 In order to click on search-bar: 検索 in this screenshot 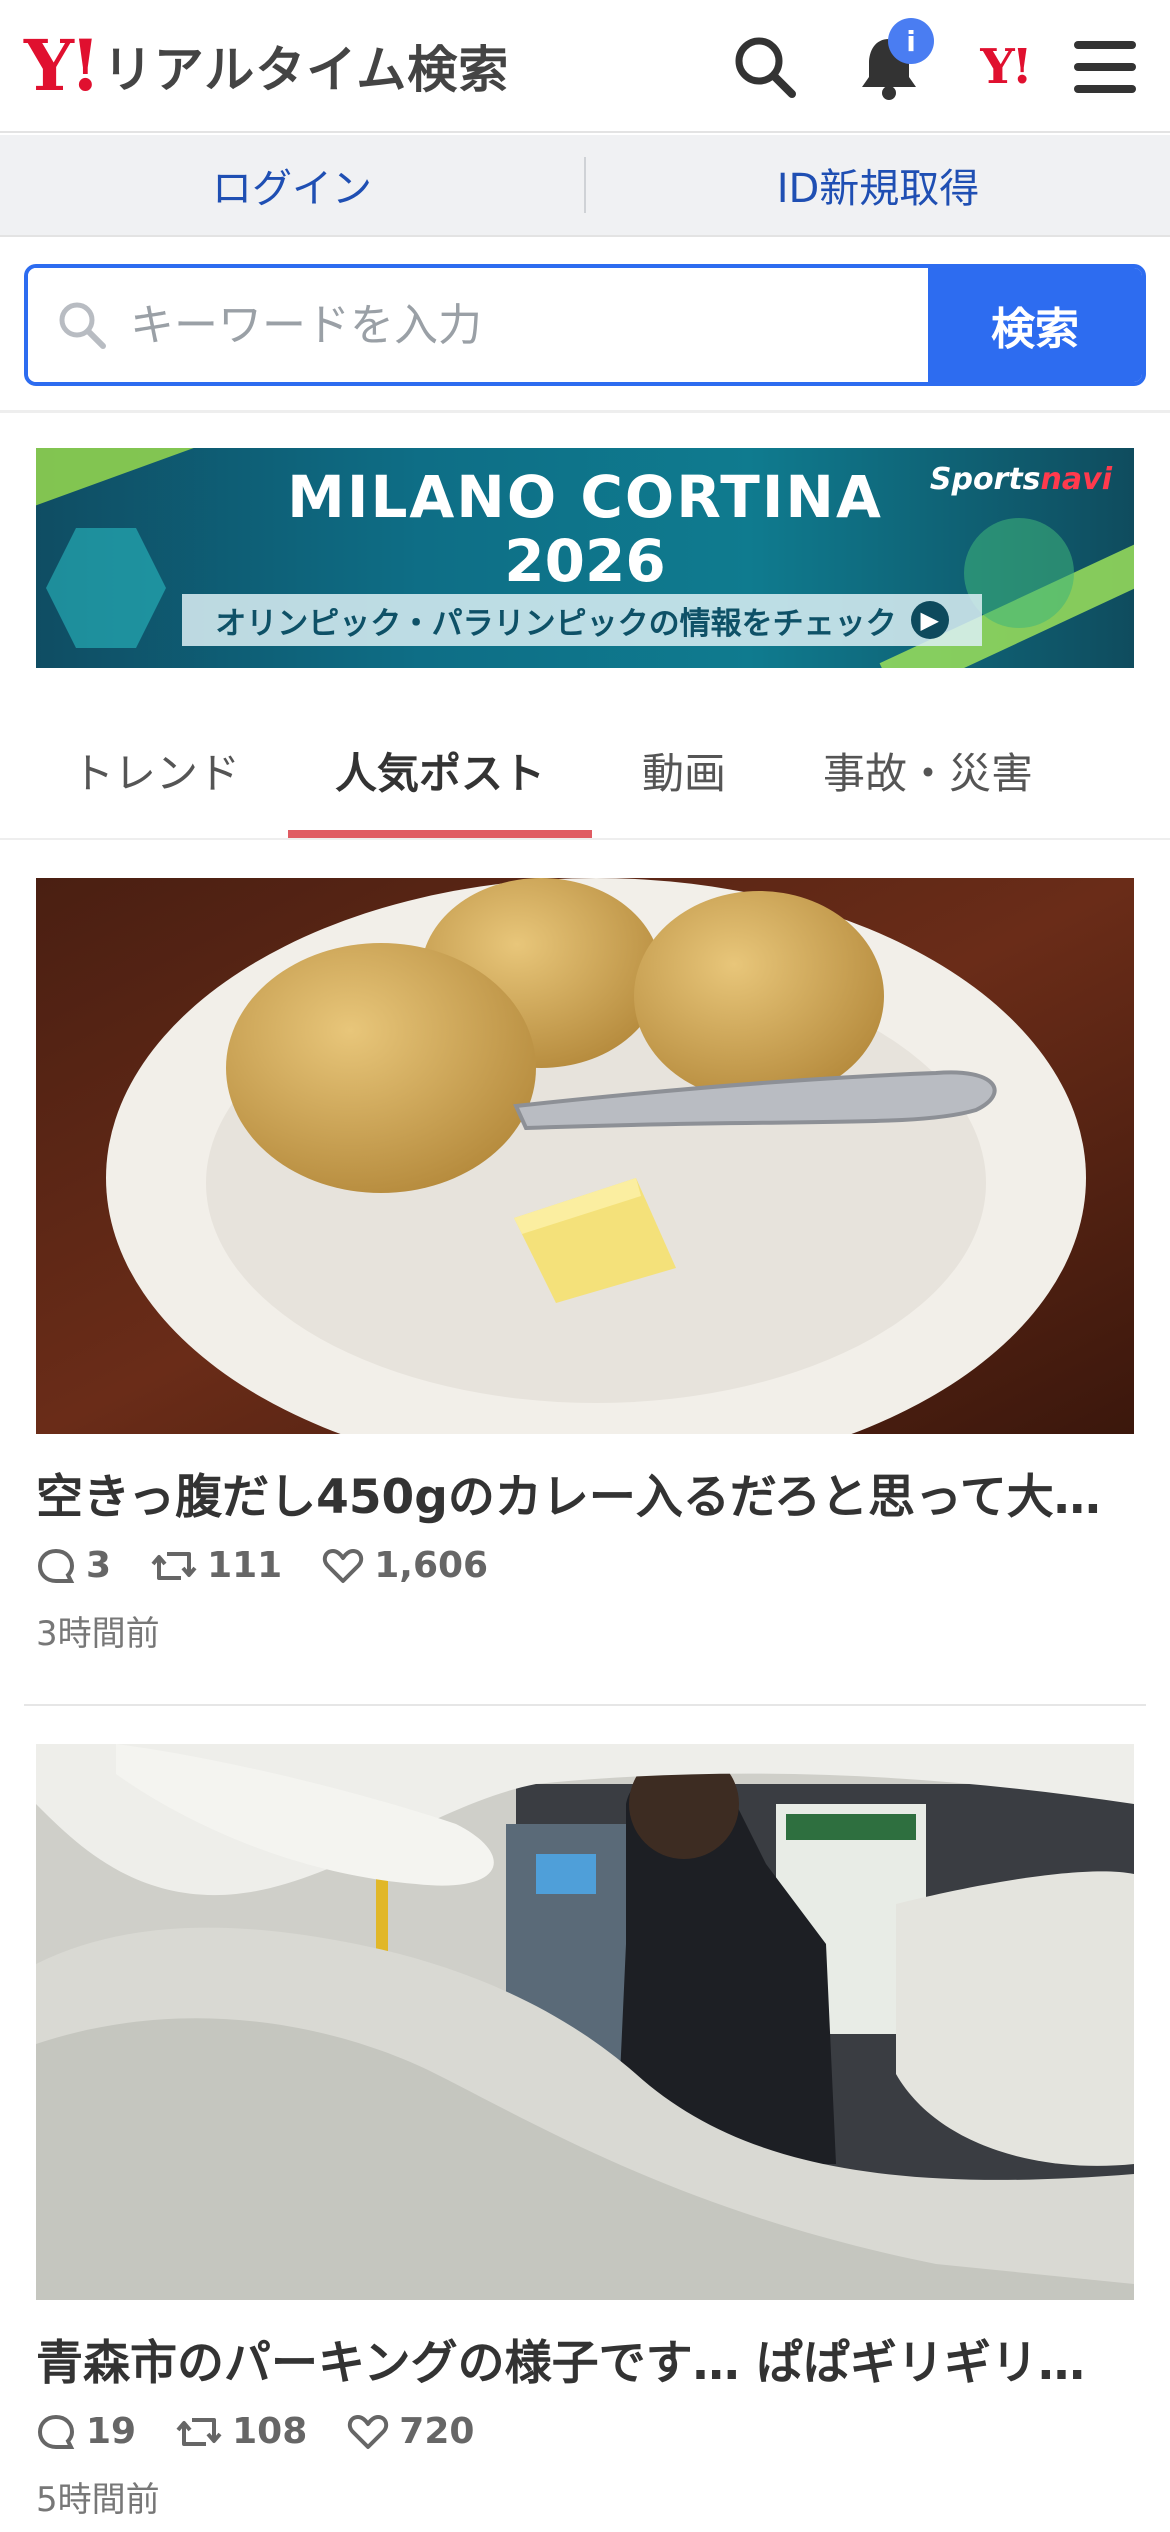, I will do `click(585, 325)`.